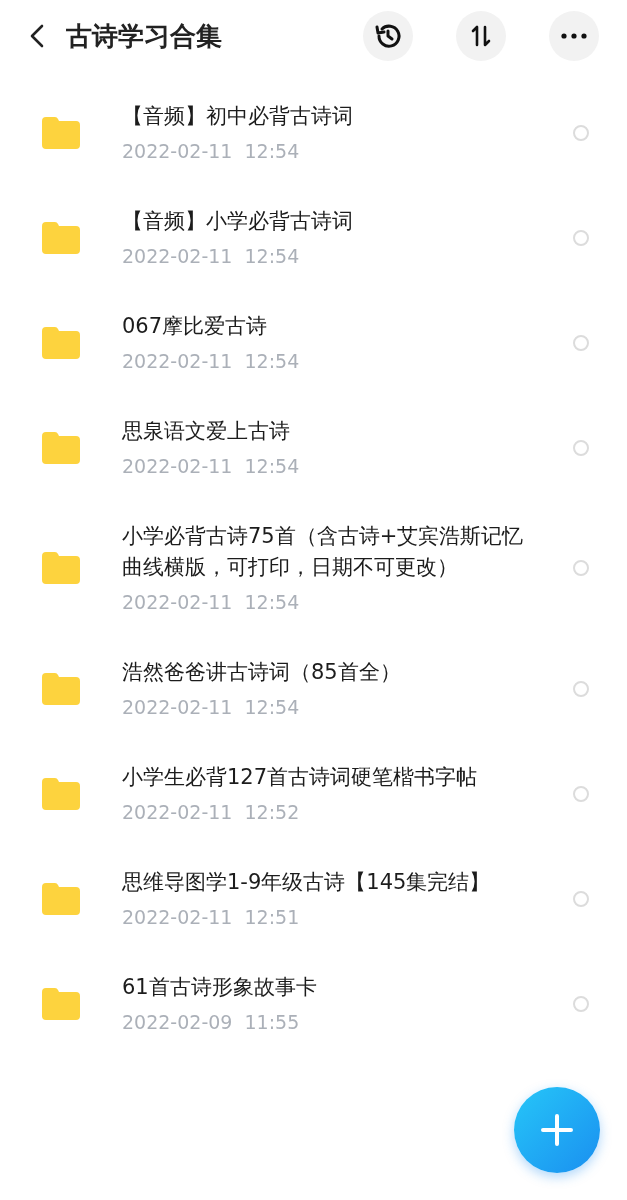 The image size is (627, 1200). Describe the element at coordinates (37, 36) in the screenshot. I see `back-icon` at that location.